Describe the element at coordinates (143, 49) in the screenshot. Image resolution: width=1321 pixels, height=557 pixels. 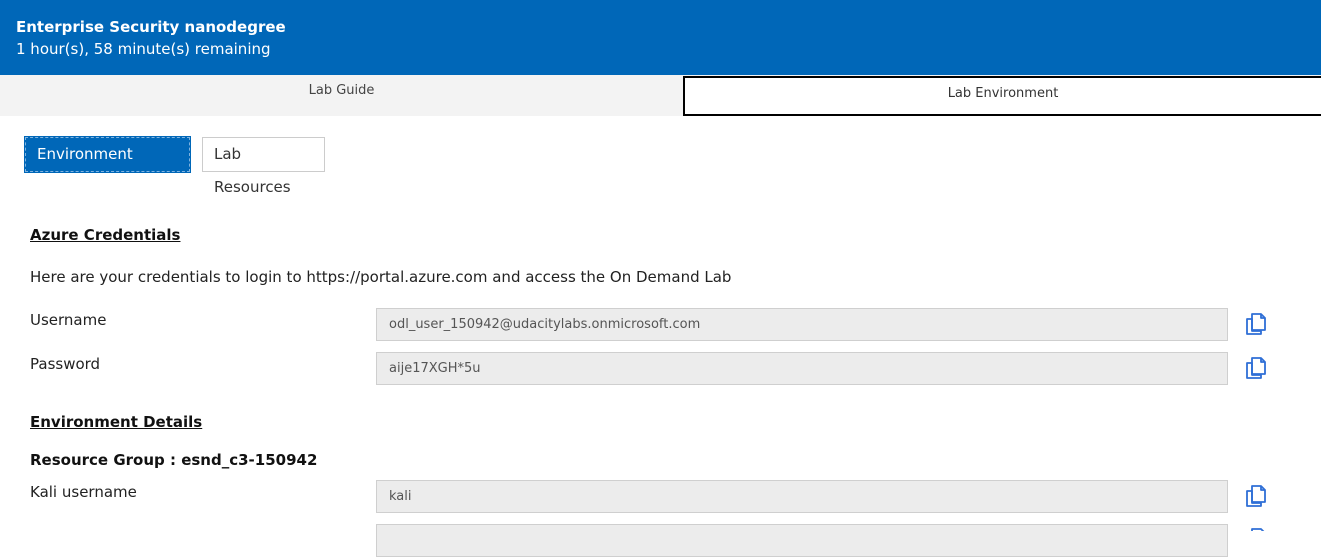
I see `time-remaining: 1 hour(s), 58 minute(s) remaining` at that location.